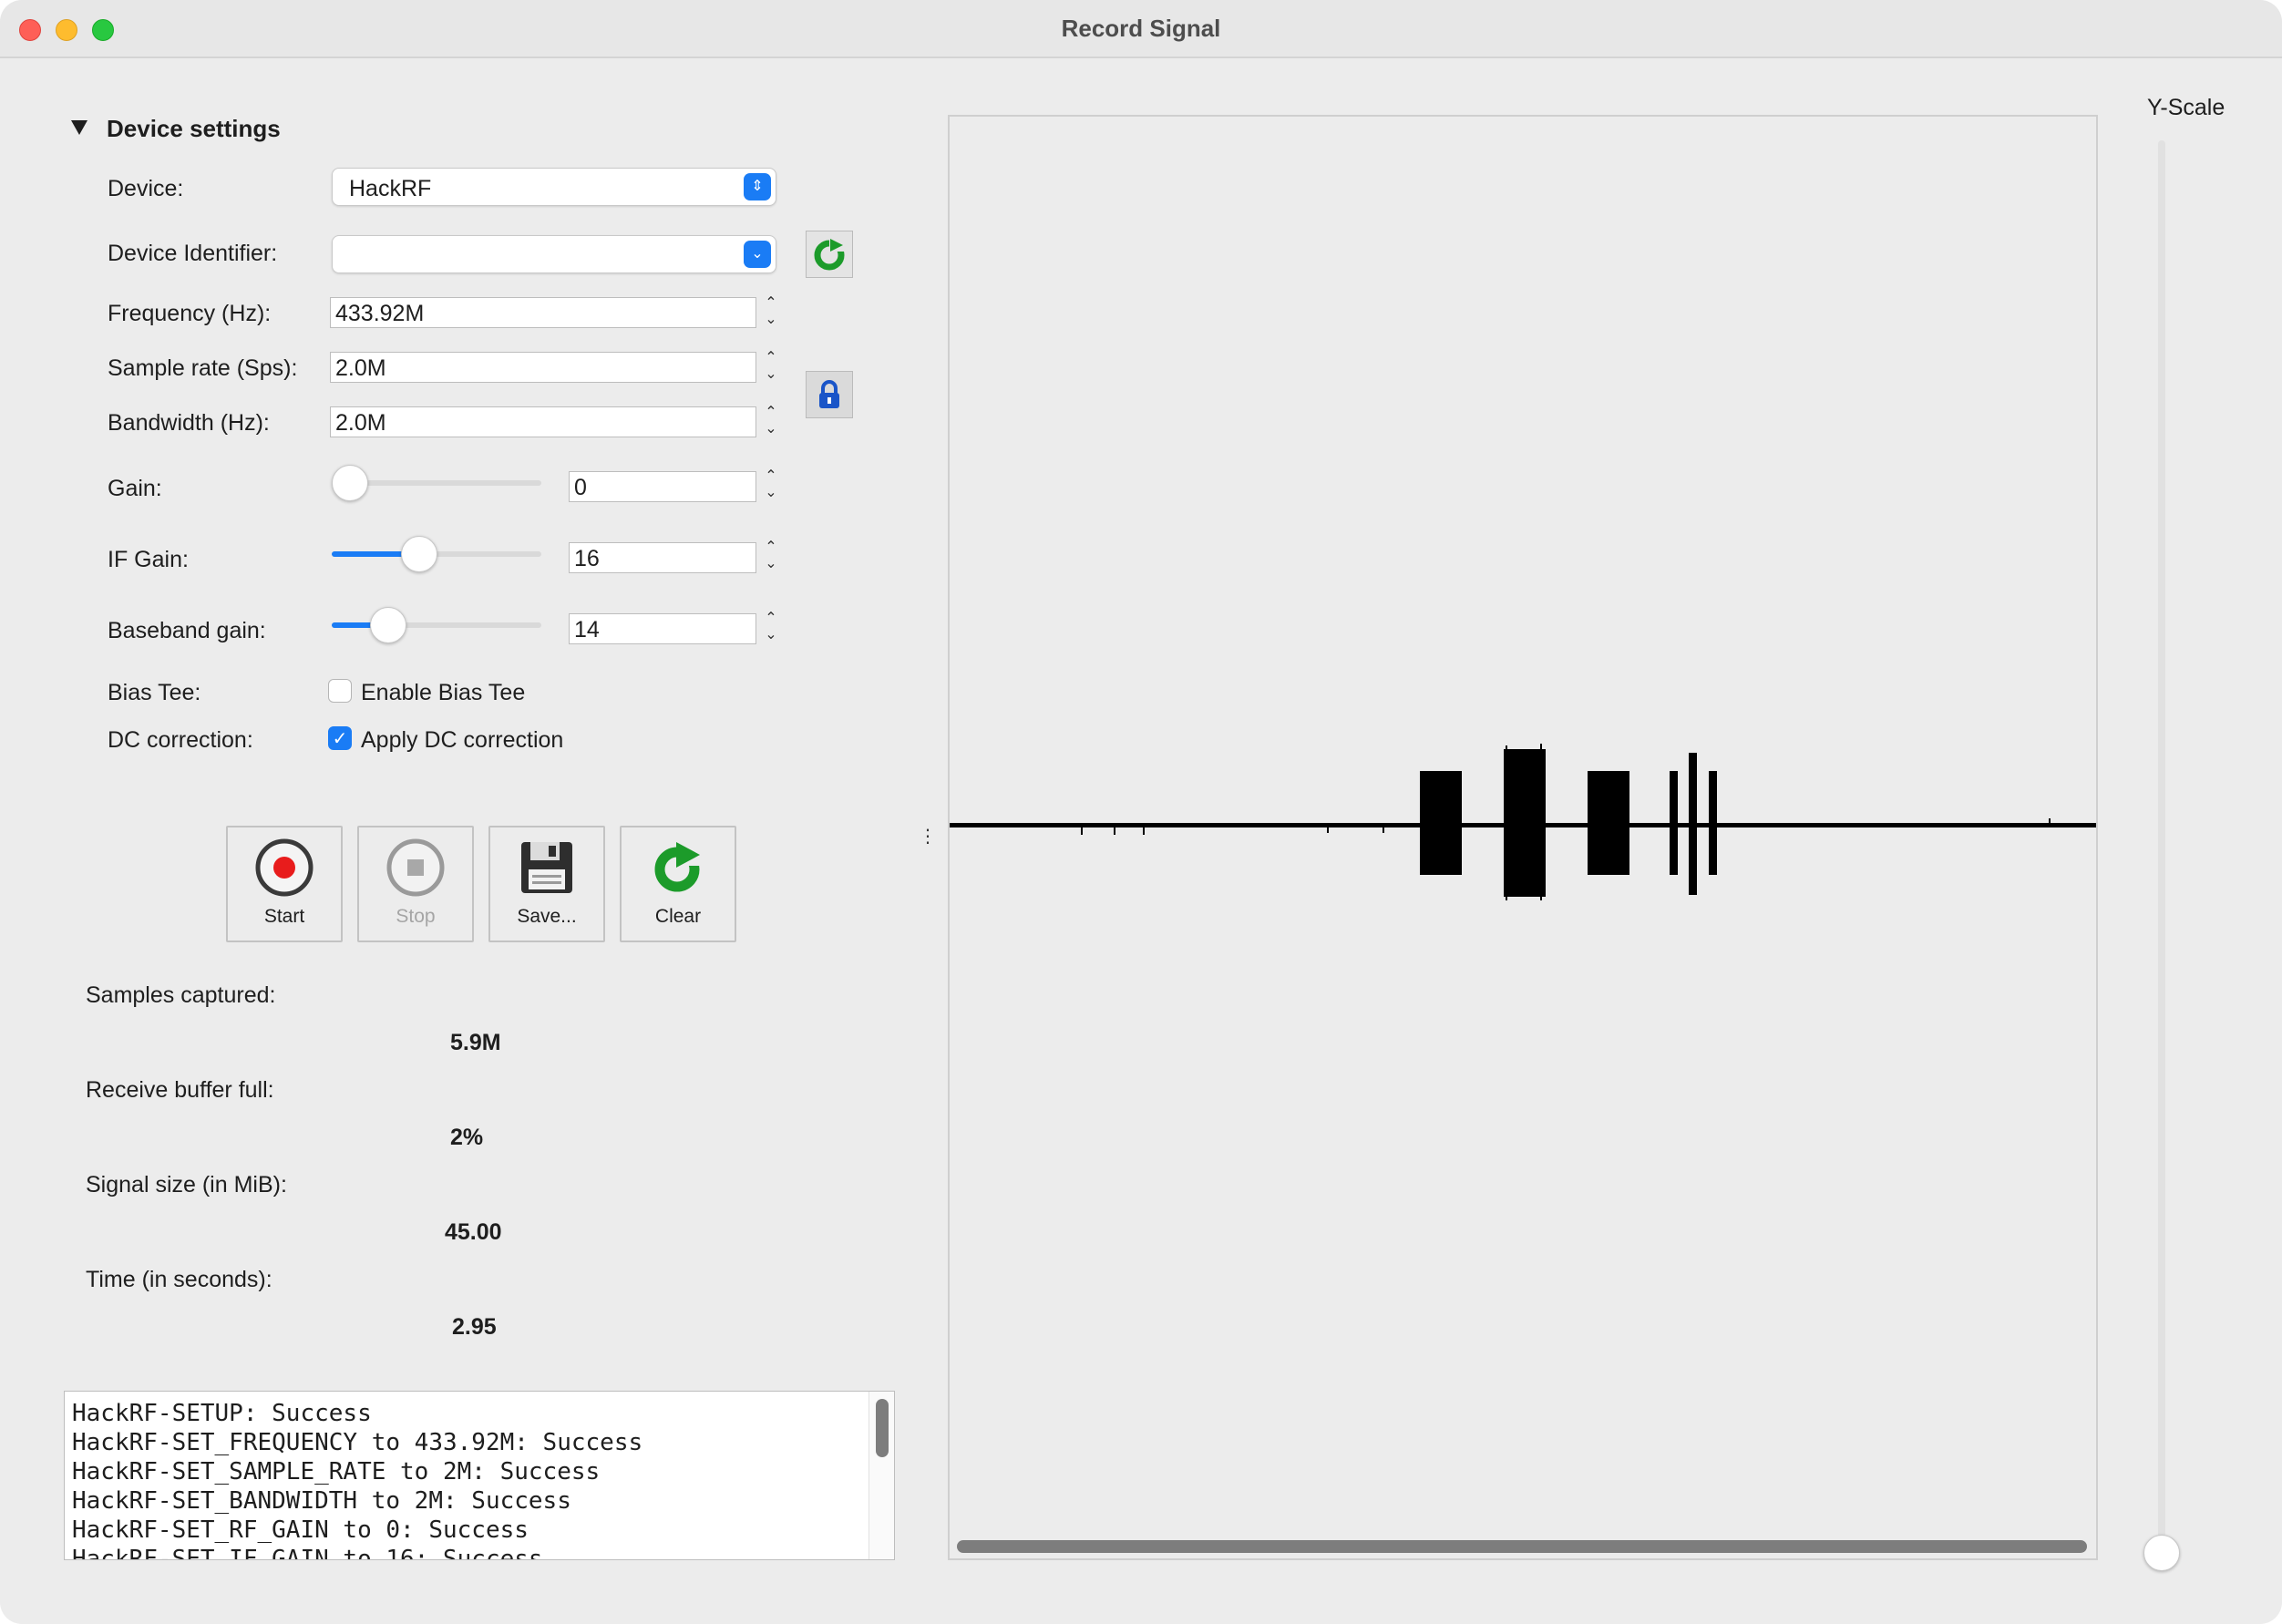 The height and width of the screenshot is (1624, 2282). What do you see at coordinates (181, 995) in the screenshot?
I see `samples-captured-label: Samples captured:` at bounding box center [181, 995].